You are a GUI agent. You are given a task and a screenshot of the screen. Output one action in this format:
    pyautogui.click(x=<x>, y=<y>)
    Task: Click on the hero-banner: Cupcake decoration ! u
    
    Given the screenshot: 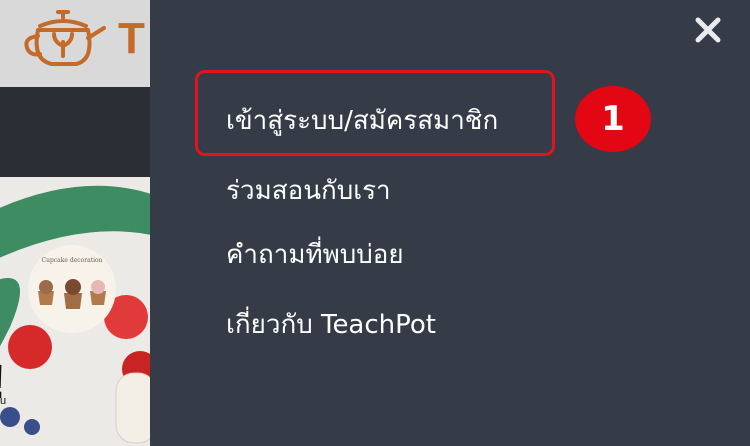 What is the action you would take?
    pyautogui.click(x=75, y=311)
    